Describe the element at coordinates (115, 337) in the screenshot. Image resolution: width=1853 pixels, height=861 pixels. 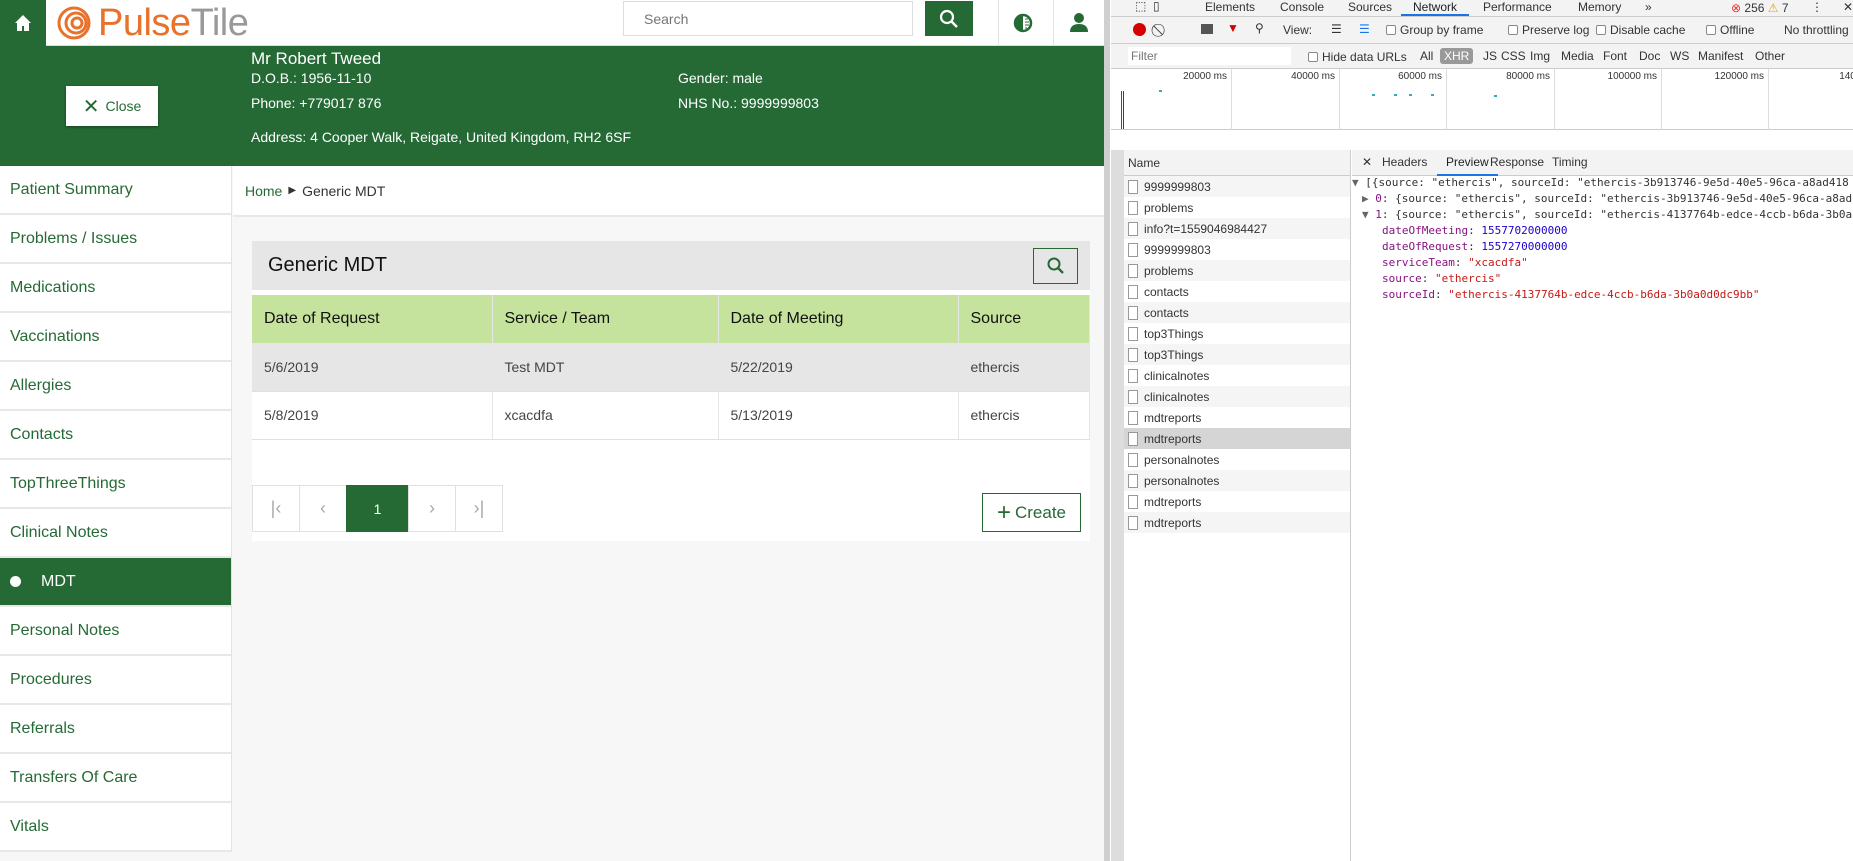
I see `sidebar-item: Vaccinations` at that location.